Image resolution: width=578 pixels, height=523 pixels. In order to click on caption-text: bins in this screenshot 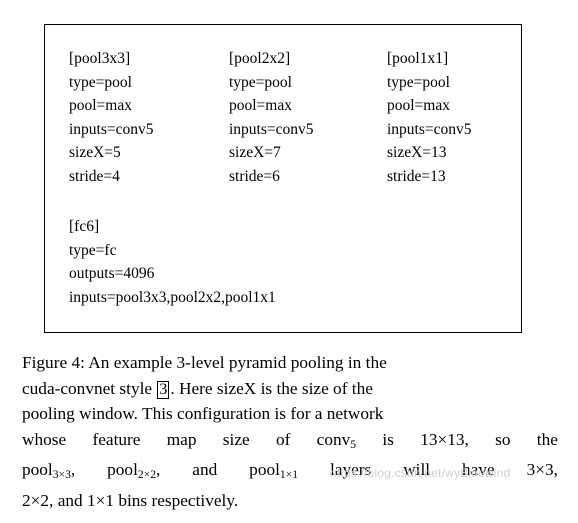, I will do `click(133, 500)`.